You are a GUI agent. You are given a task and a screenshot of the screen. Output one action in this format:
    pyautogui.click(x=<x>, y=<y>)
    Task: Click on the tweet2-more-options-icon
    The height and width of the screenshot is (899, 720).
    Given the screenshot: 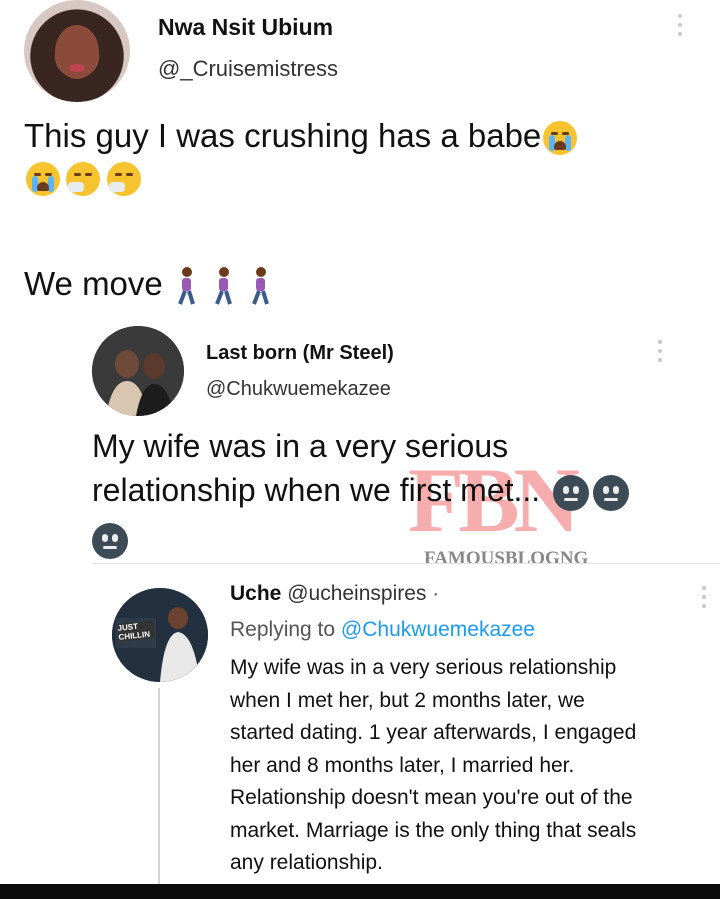 What is the action you would take?
    pyautogui.click(x=661, y=351)
    